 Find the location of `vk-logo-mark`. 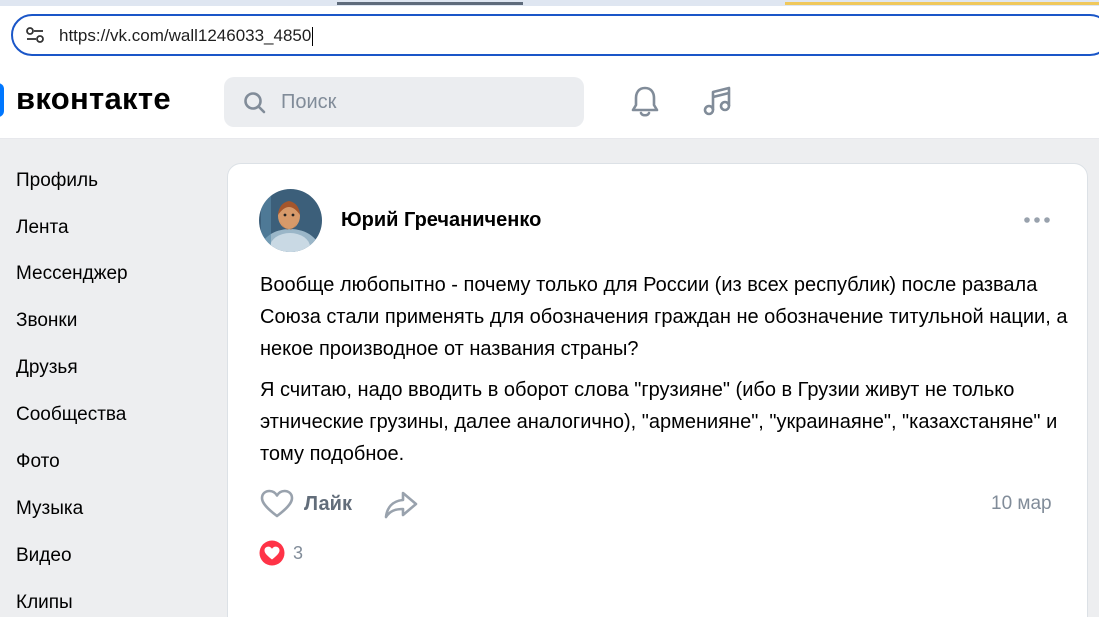

vk-logo-mark is located at coordinates (2, 100).